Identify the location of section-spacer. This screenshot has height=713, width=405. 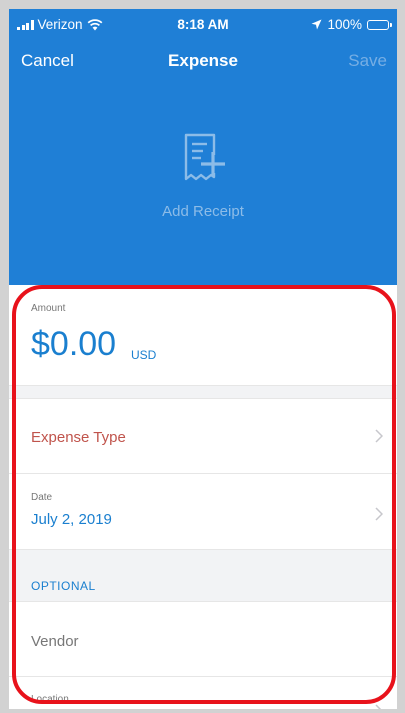
(203, 392).